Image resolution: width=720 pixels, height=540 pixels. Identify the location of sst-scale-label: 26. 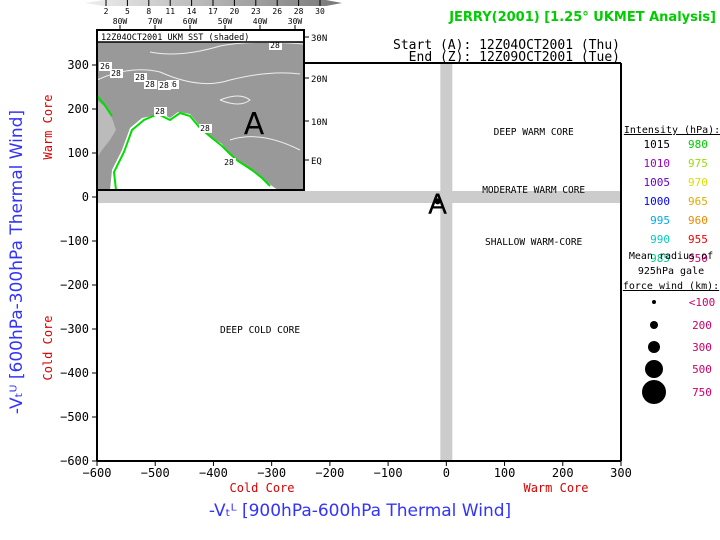
(277, 11).